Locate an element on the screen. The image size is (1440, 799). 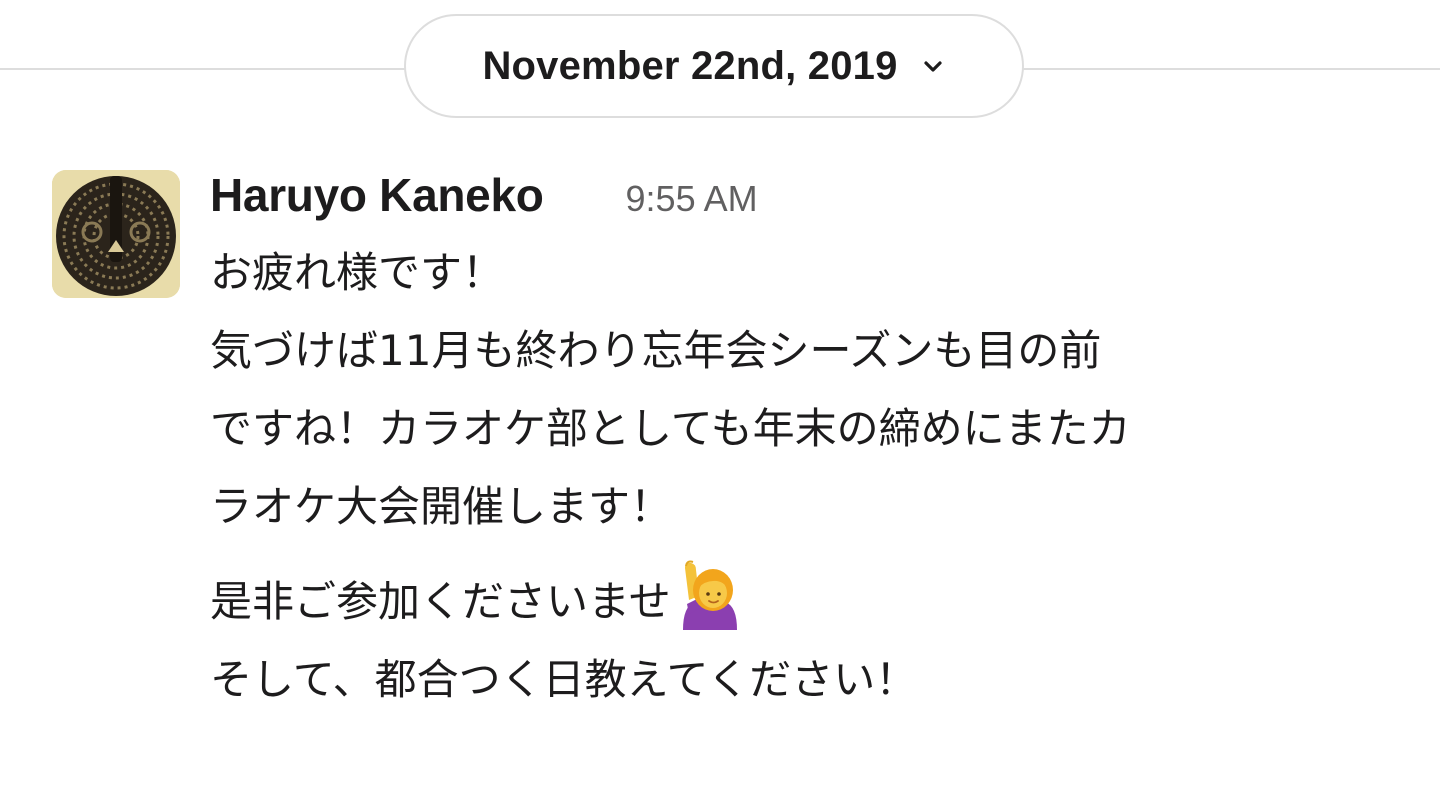
date-jump-button: November 22nd, 2019 is located at coordinates (714, 66).